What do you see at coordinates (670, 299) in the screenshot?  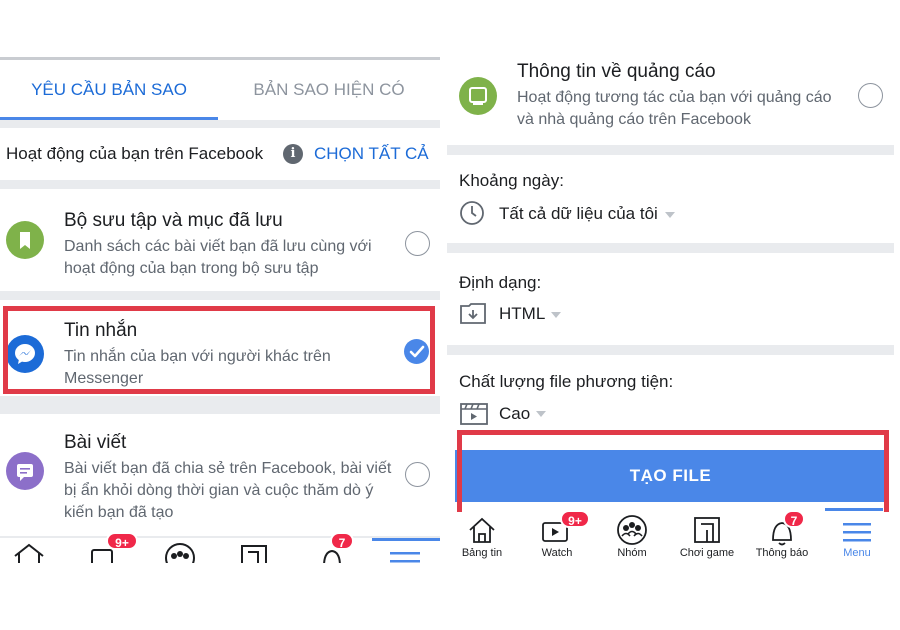 I see `format-section: Định dạng: HTML` at bounding box center [670, 299].